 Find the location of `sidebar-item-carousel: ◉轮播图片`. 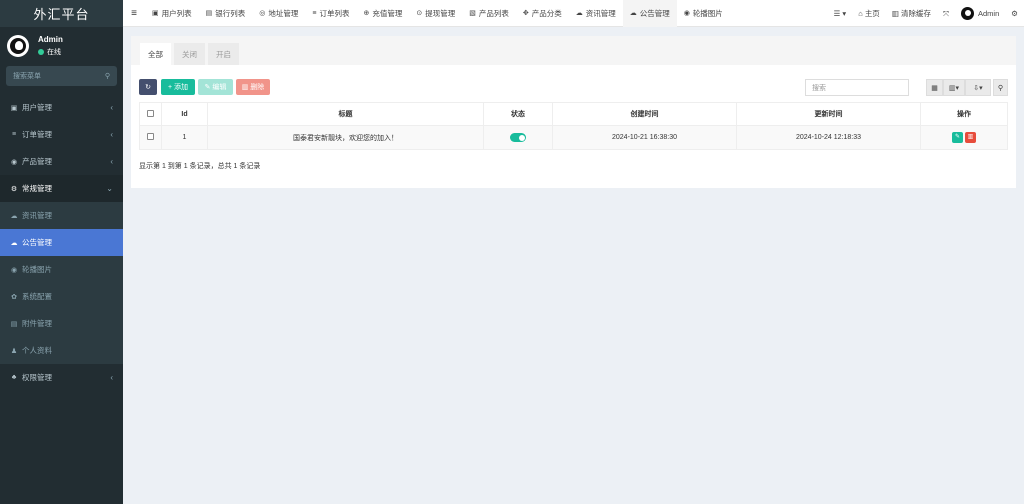

sidebar-item-carousel: ◉轮播图片 is located at coordinates (61, 269).